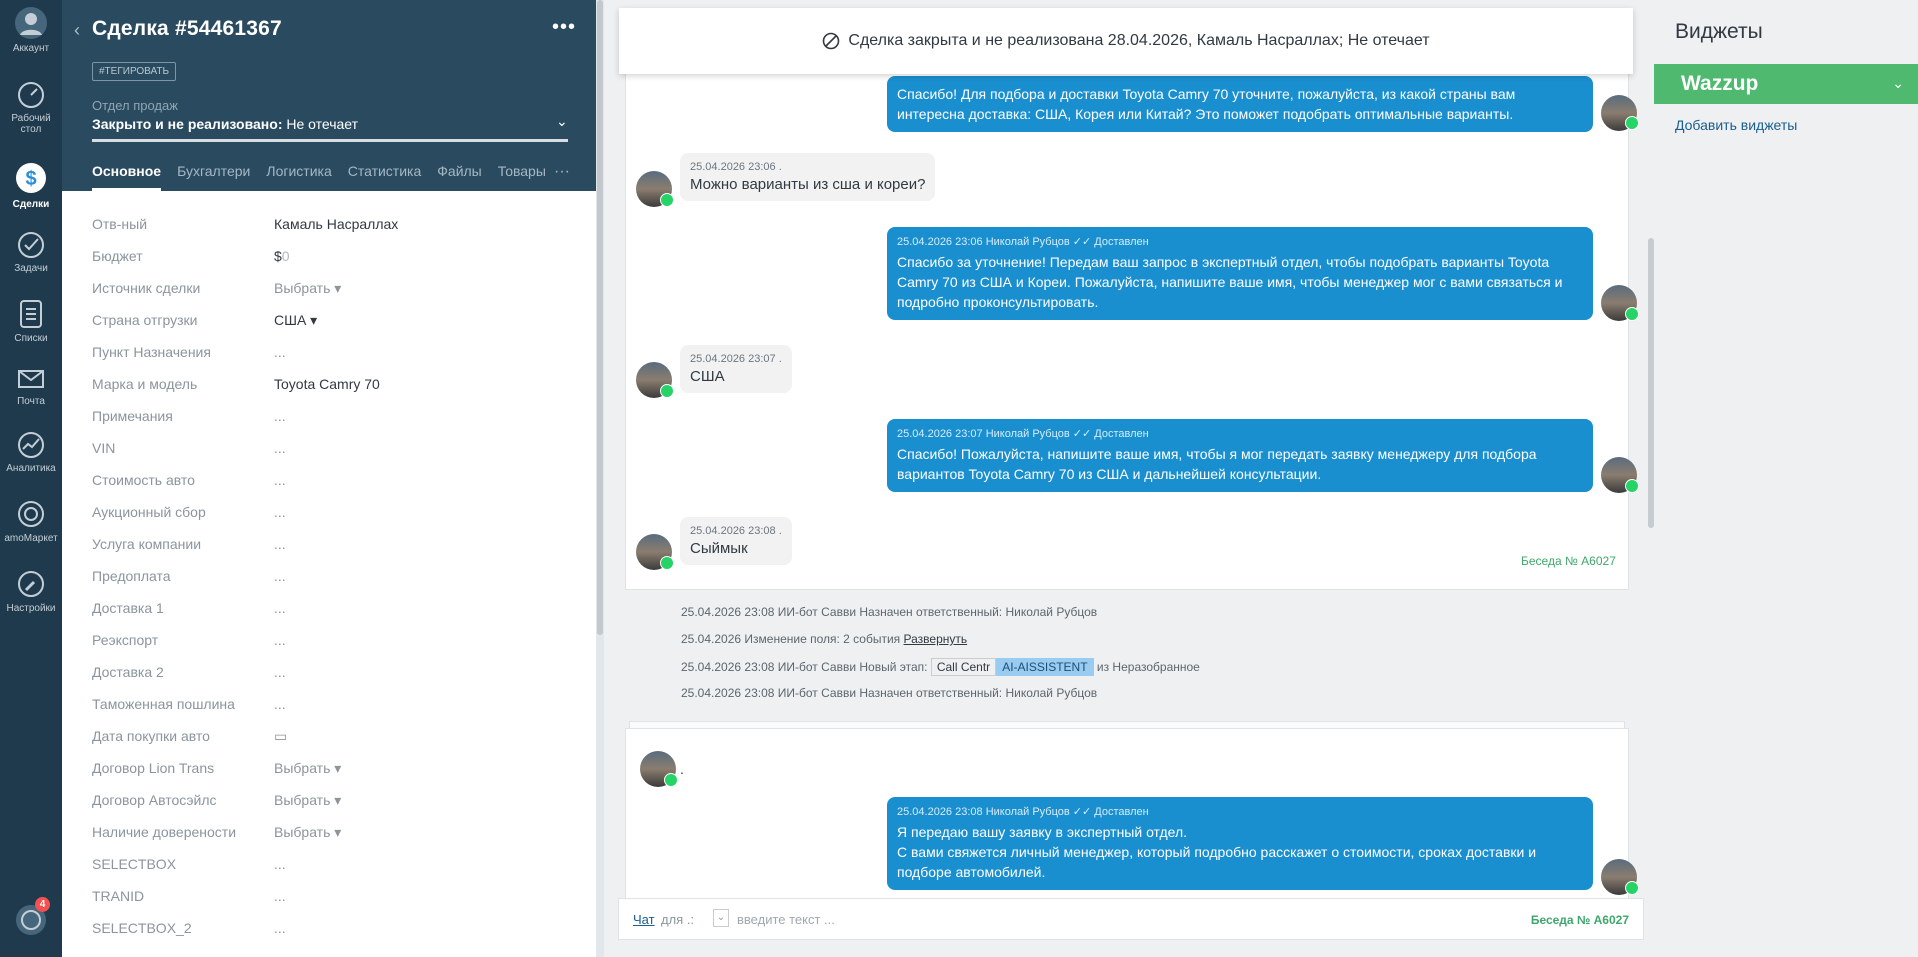  What do you see at coordinates (31, 185) in the screenshot?
I see `nav-deals: $ Сделки` at bounding box center [31, 185].